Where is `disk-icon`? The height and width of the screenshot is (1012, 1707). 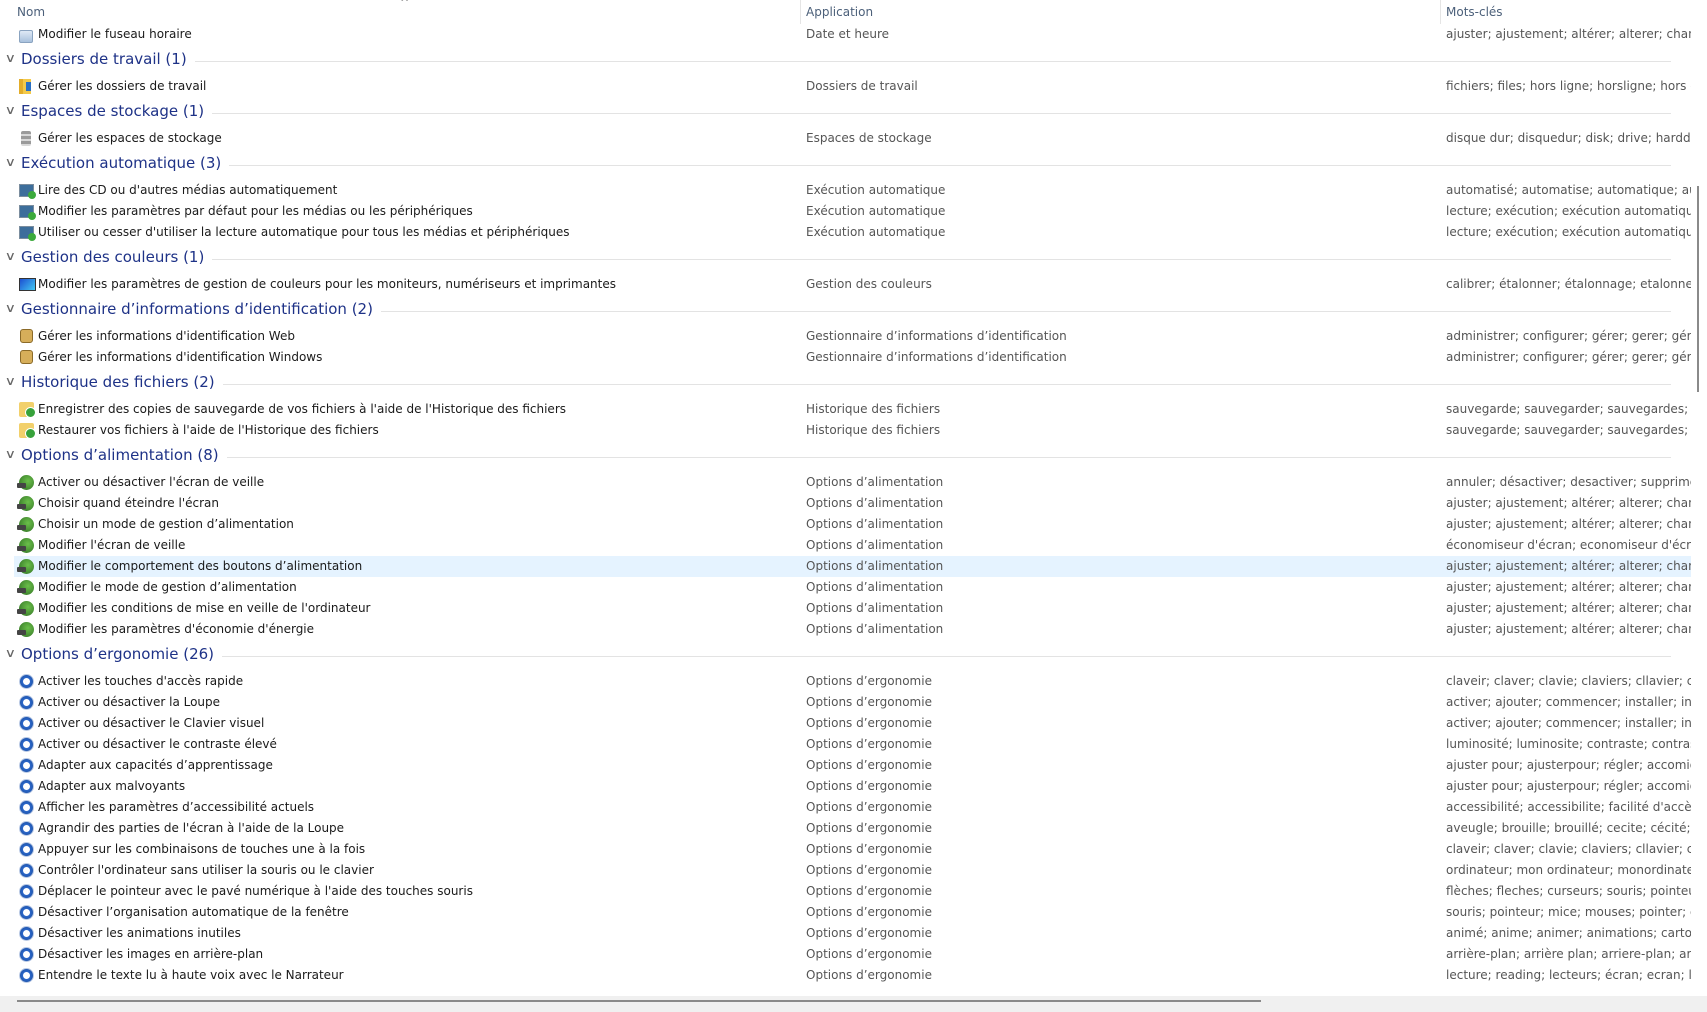 disk-icon is located at coordinates (26, 138).